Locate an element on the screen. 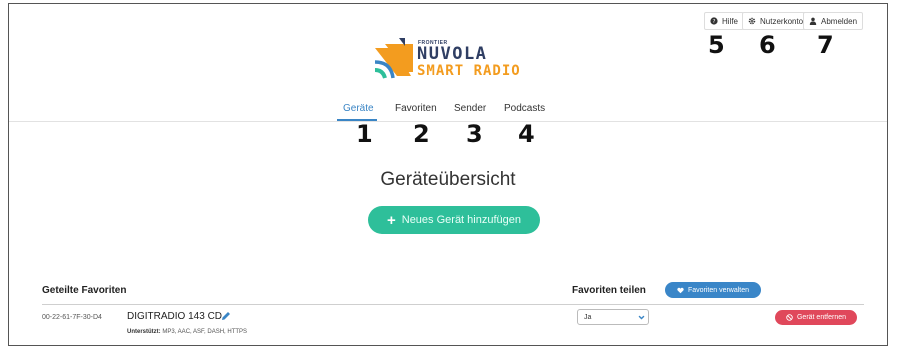 Image resolution: width=897 pixels, height=348 pixels. page-title: Geräteübersicht is located at coordinates (448, 179).